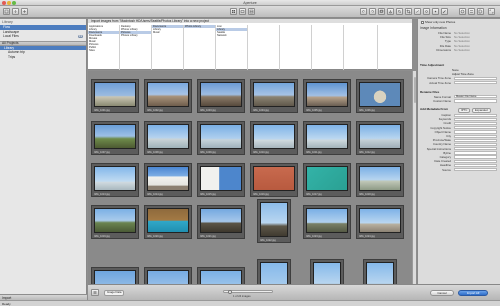  I want to click on list-view-button, so click(95, 292).